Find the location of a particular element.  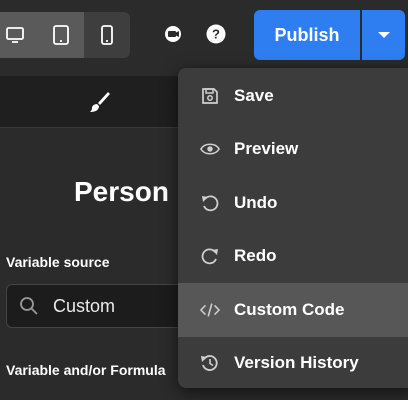

caret-down-icon is located at coordinates (383, 35).